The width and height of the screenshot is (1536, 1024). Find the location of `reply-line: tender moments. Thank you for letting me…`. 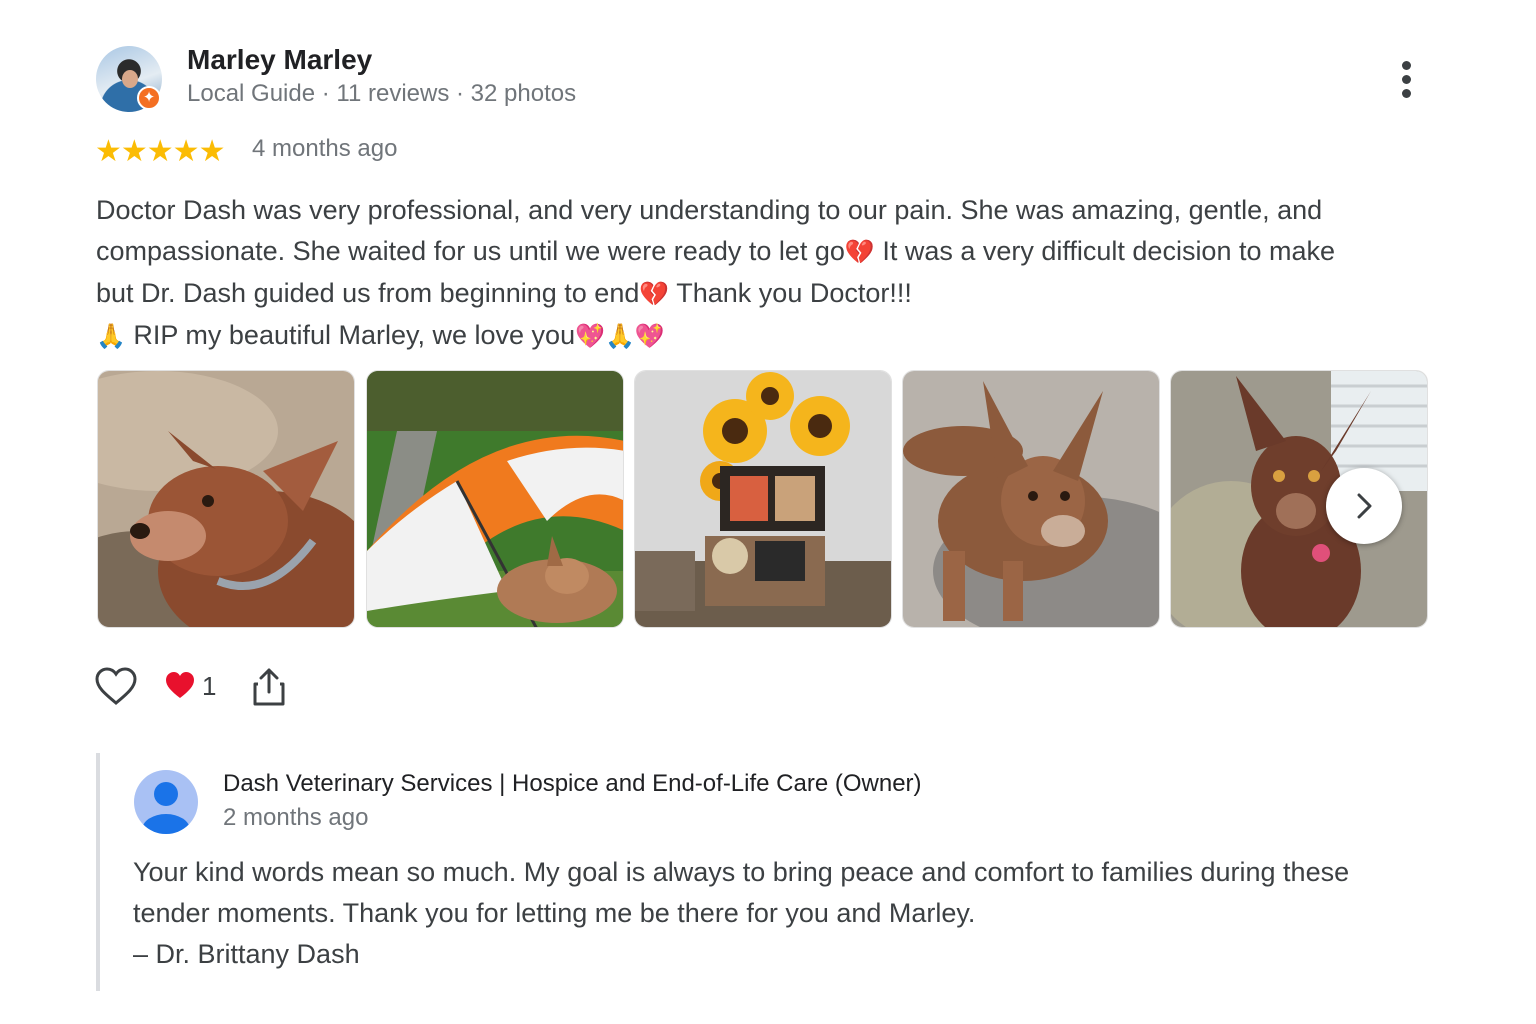

reply-line: tender moments. Thank you for letting me… is located at coordinates (554, 913).